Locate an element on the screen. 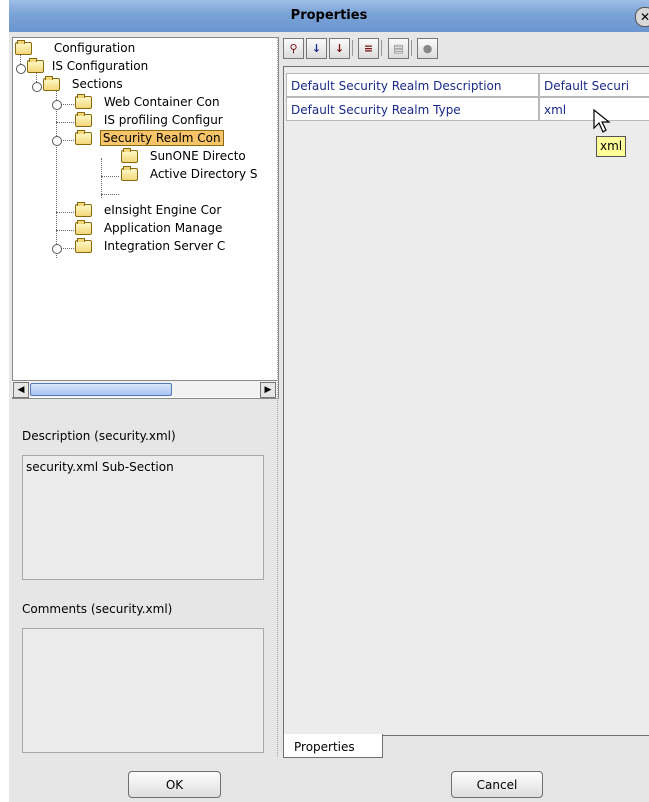  doc-icon: ▤ is located at coordinates (398, 48).